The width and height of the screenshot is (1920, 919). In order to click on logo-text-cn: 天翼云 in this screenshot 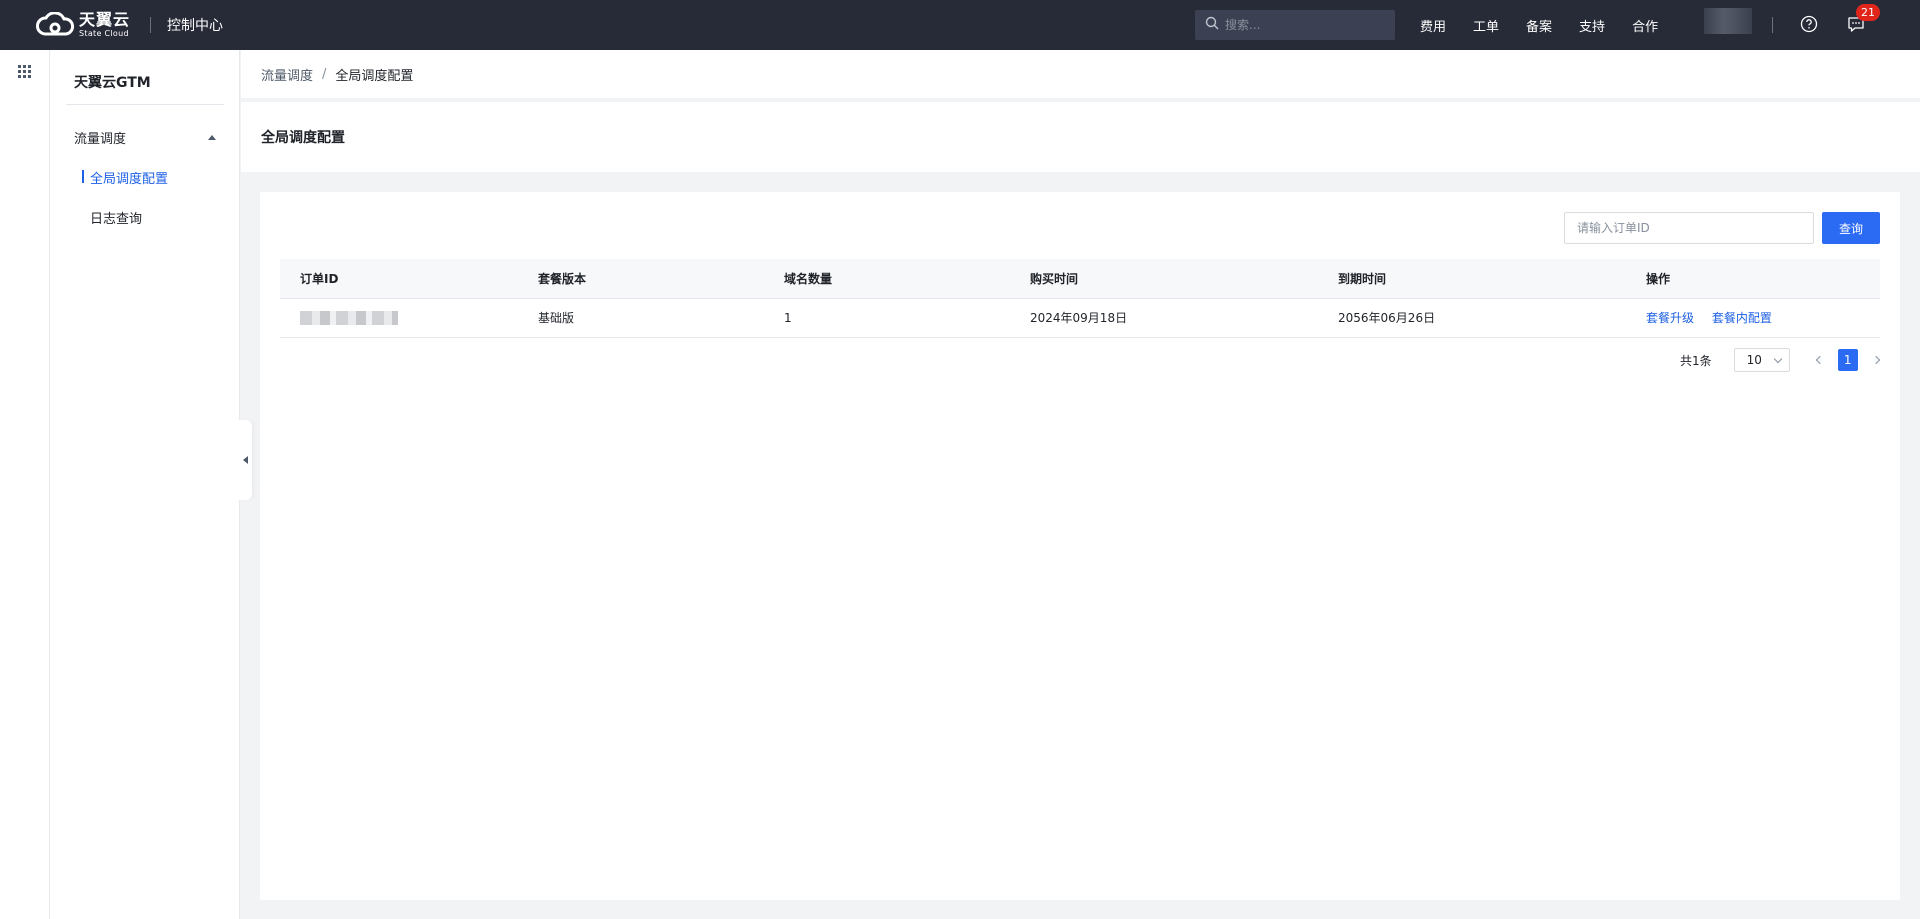, I will do `click(105, 19)`.